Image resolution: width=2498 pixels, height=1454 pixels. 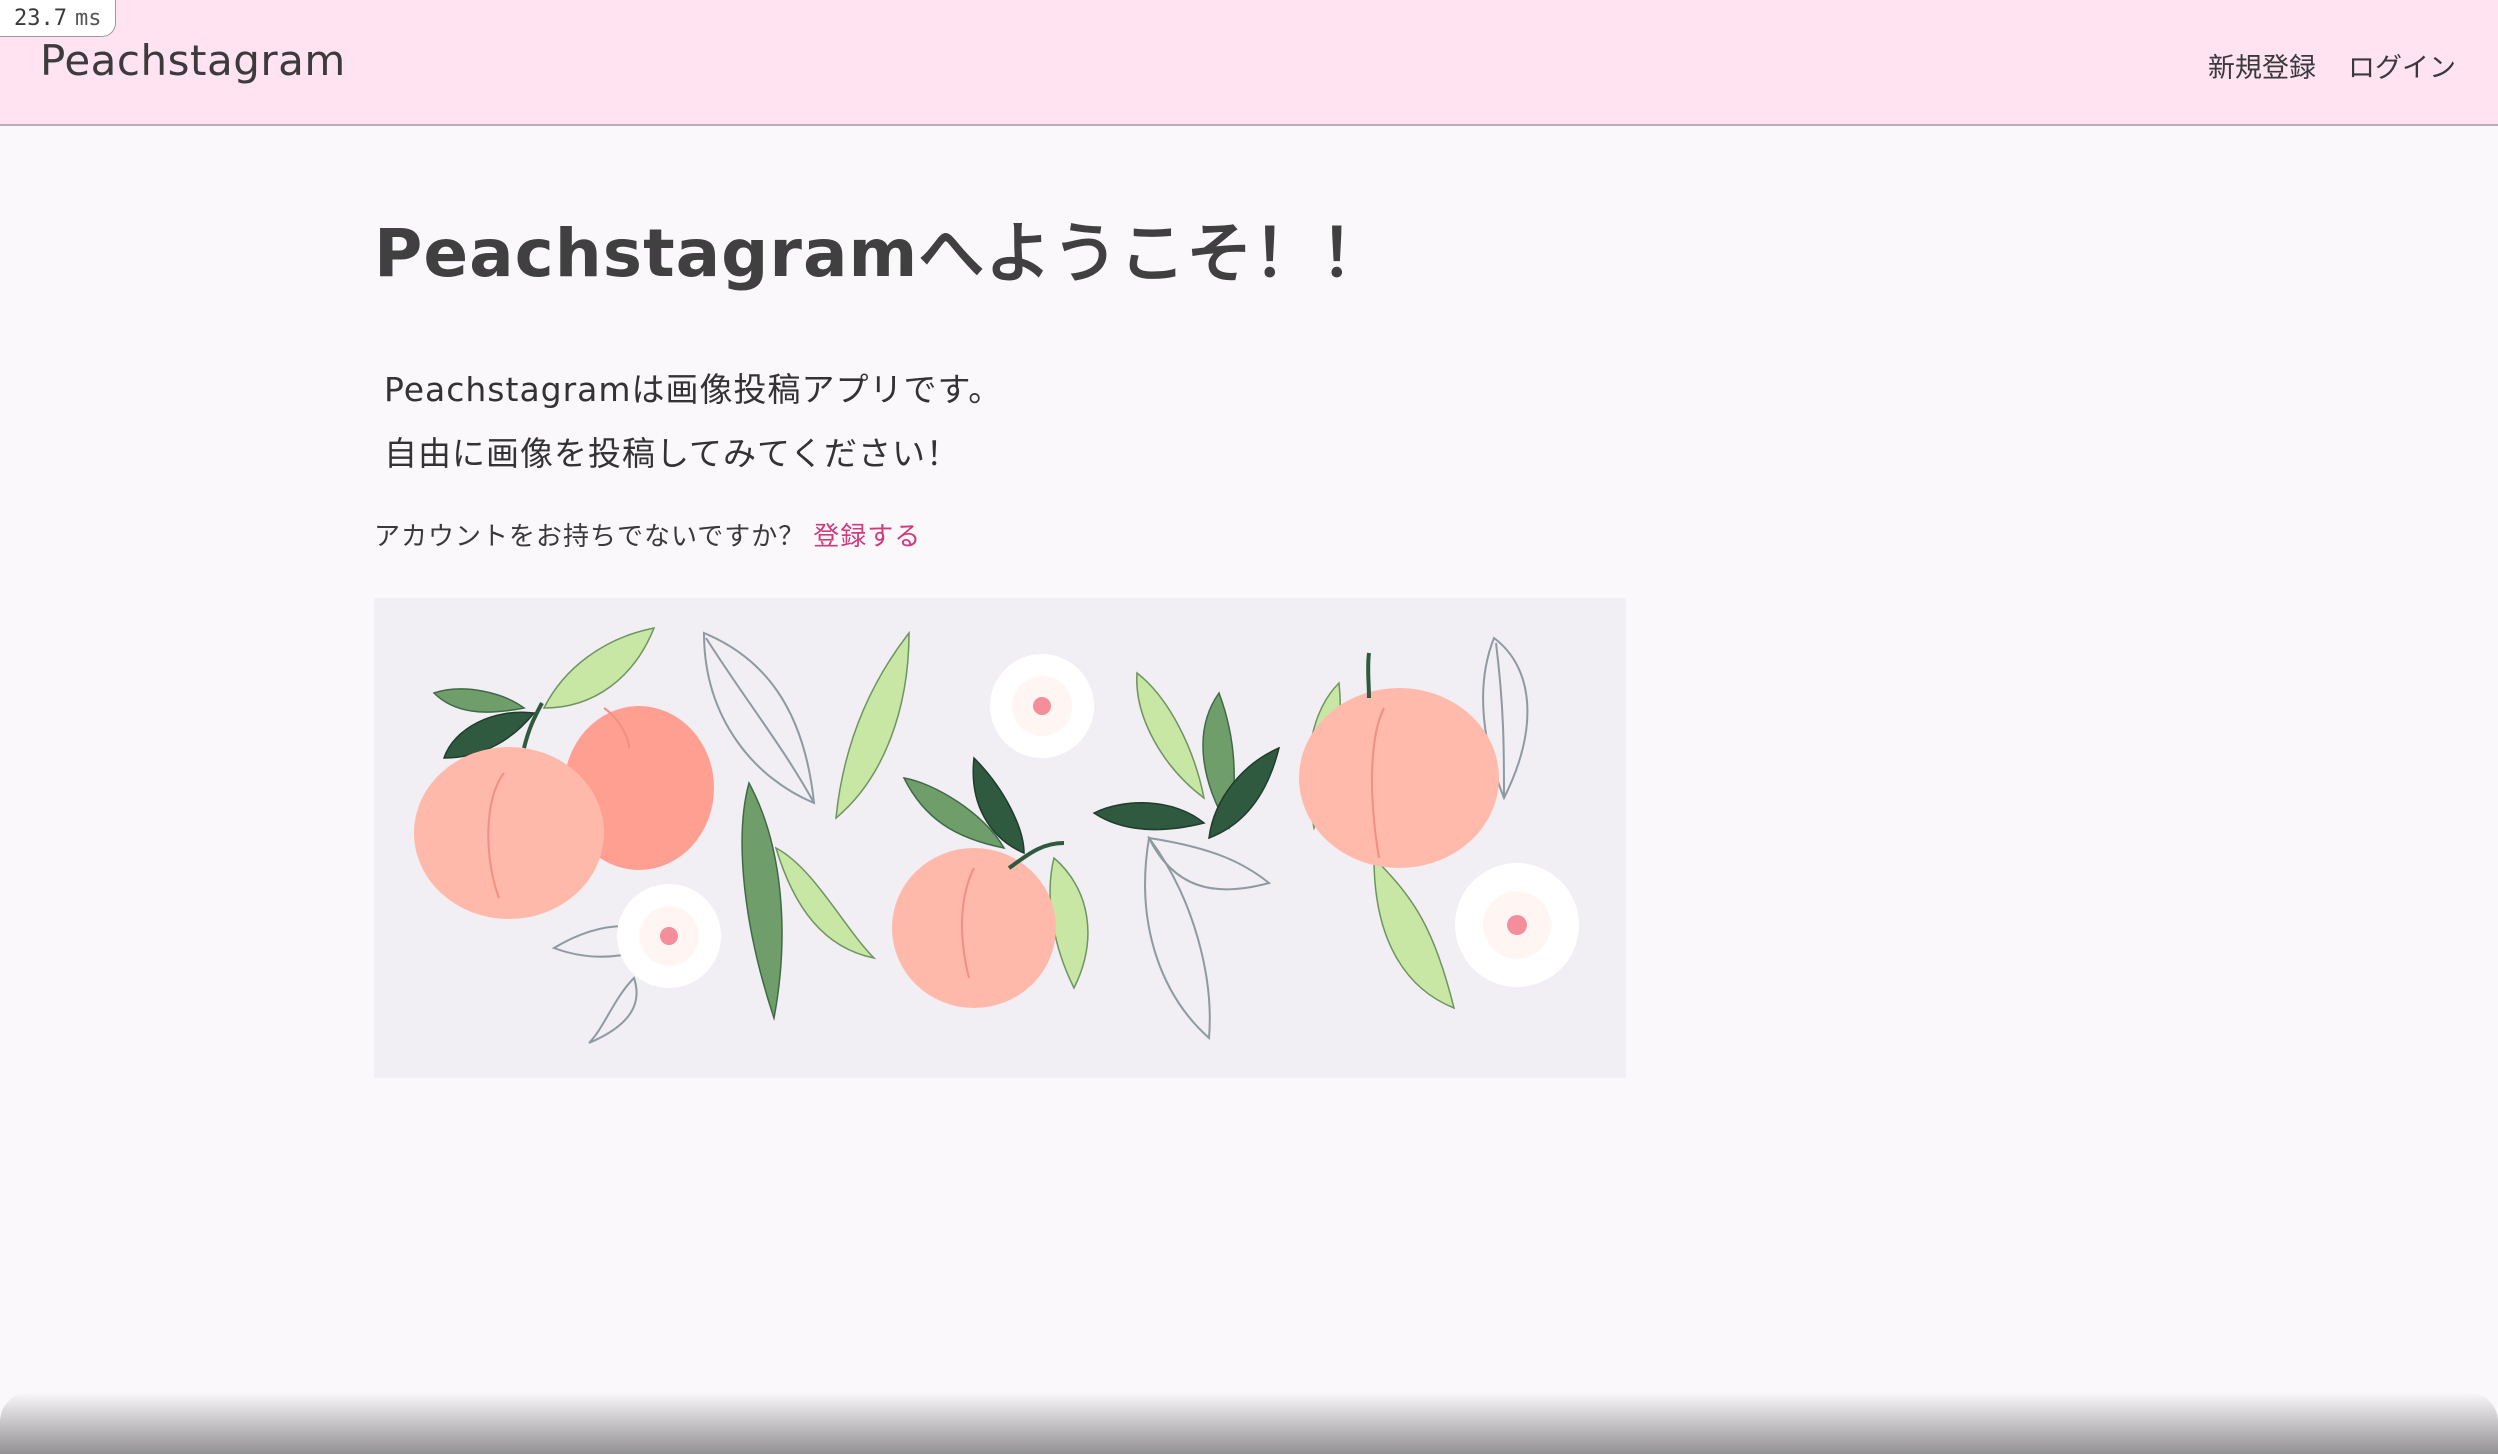 What do you see at coordinates (2262, 65) in the screenshot?
I see `signup-nav-link: 新規登録` at bounding box center [2262, 65].